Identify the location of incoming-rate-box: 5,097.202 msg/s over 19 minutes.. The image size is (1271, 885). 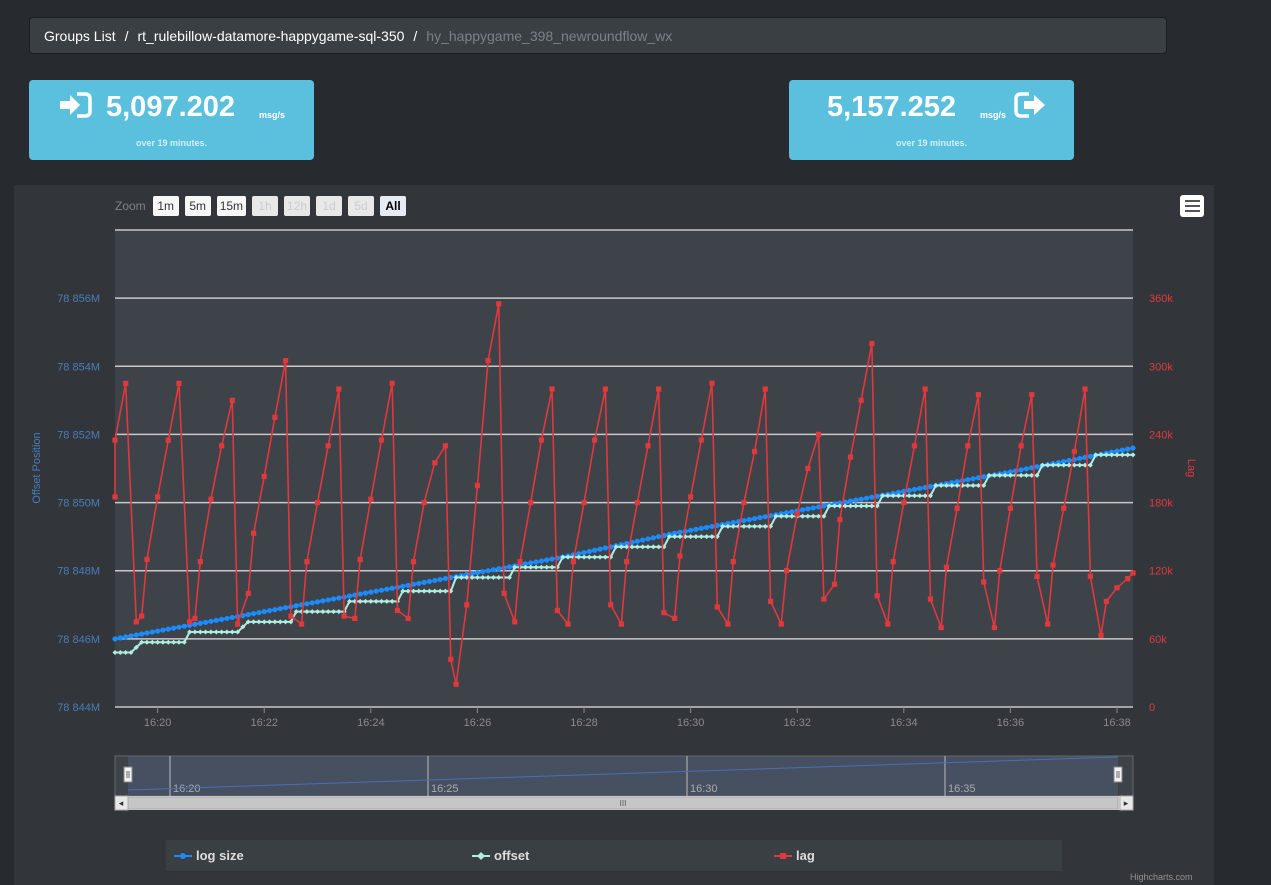
(171, 120).